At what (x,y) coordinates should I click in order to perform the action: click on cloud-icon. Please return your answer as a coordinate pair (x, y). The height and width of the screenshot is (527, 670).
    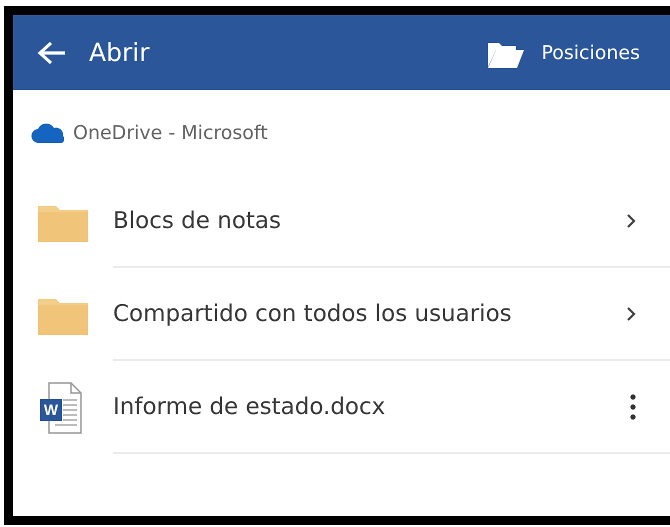
    Looking at the image, I should click on (47, 132).